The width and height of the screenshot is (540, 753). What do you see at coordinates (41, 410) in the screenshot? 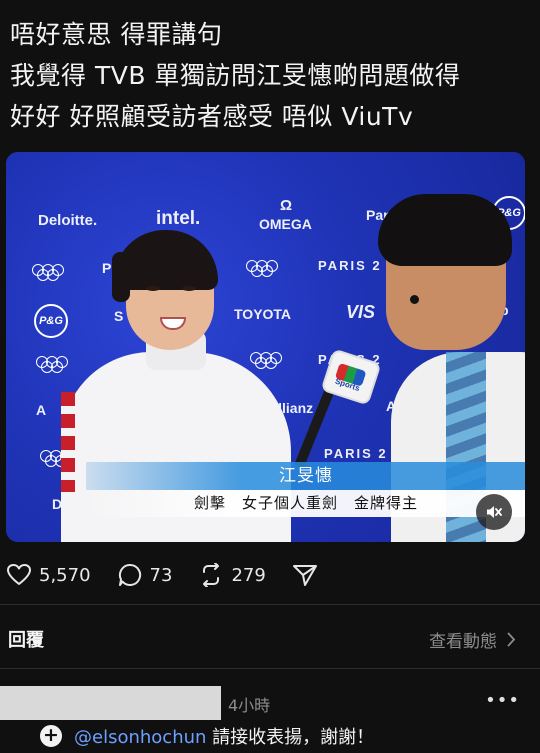
I see `sponsor-fragment-a: A` at bounding box center [41, 410].